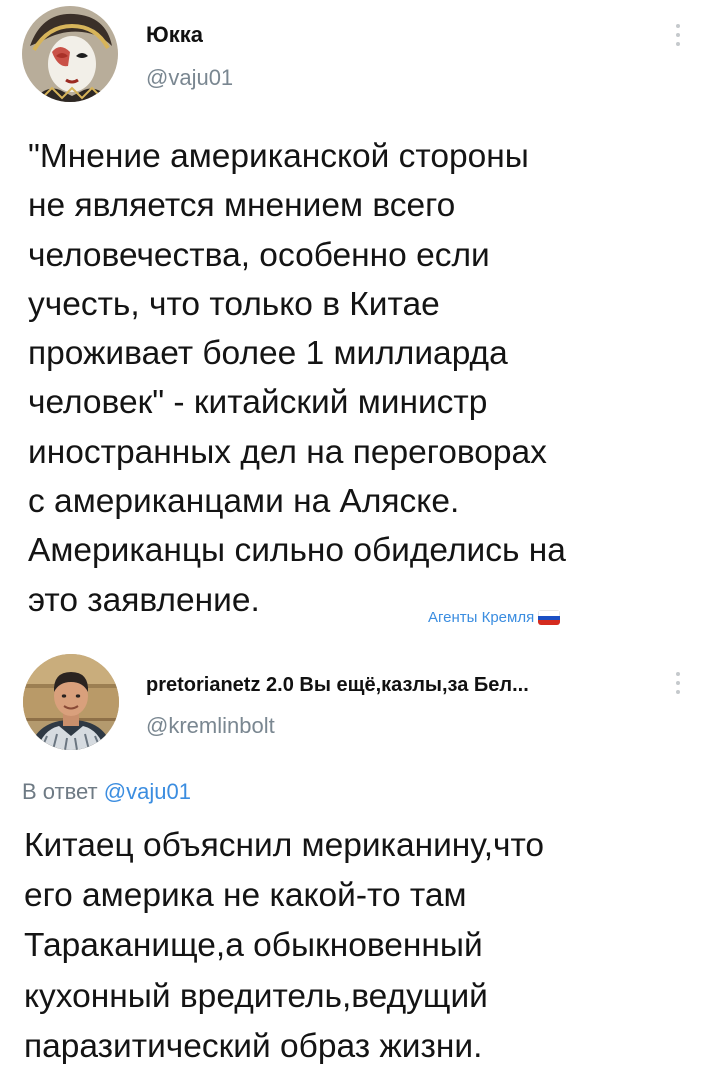 The width and height of the screenshot is (714, 1080). I want to click on avatar-venetian-mask-image, so click(70, 54).